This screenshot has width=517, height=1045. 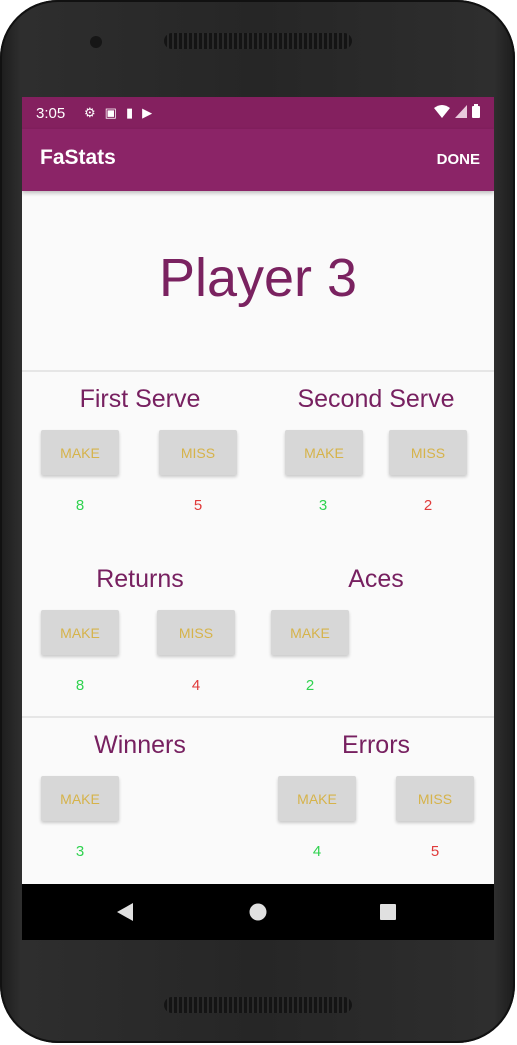 What do you see at coordinates (51, 113) in the screenshot?
I see `status-time: 3:05` at bounding box center [51, 113].